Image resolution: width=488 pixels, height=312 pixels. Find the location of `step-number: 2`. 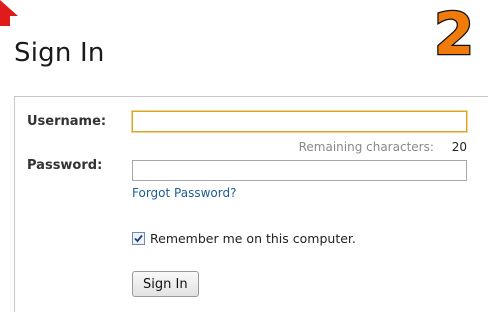

step-number: 2 is located at coordinates (454, 33).